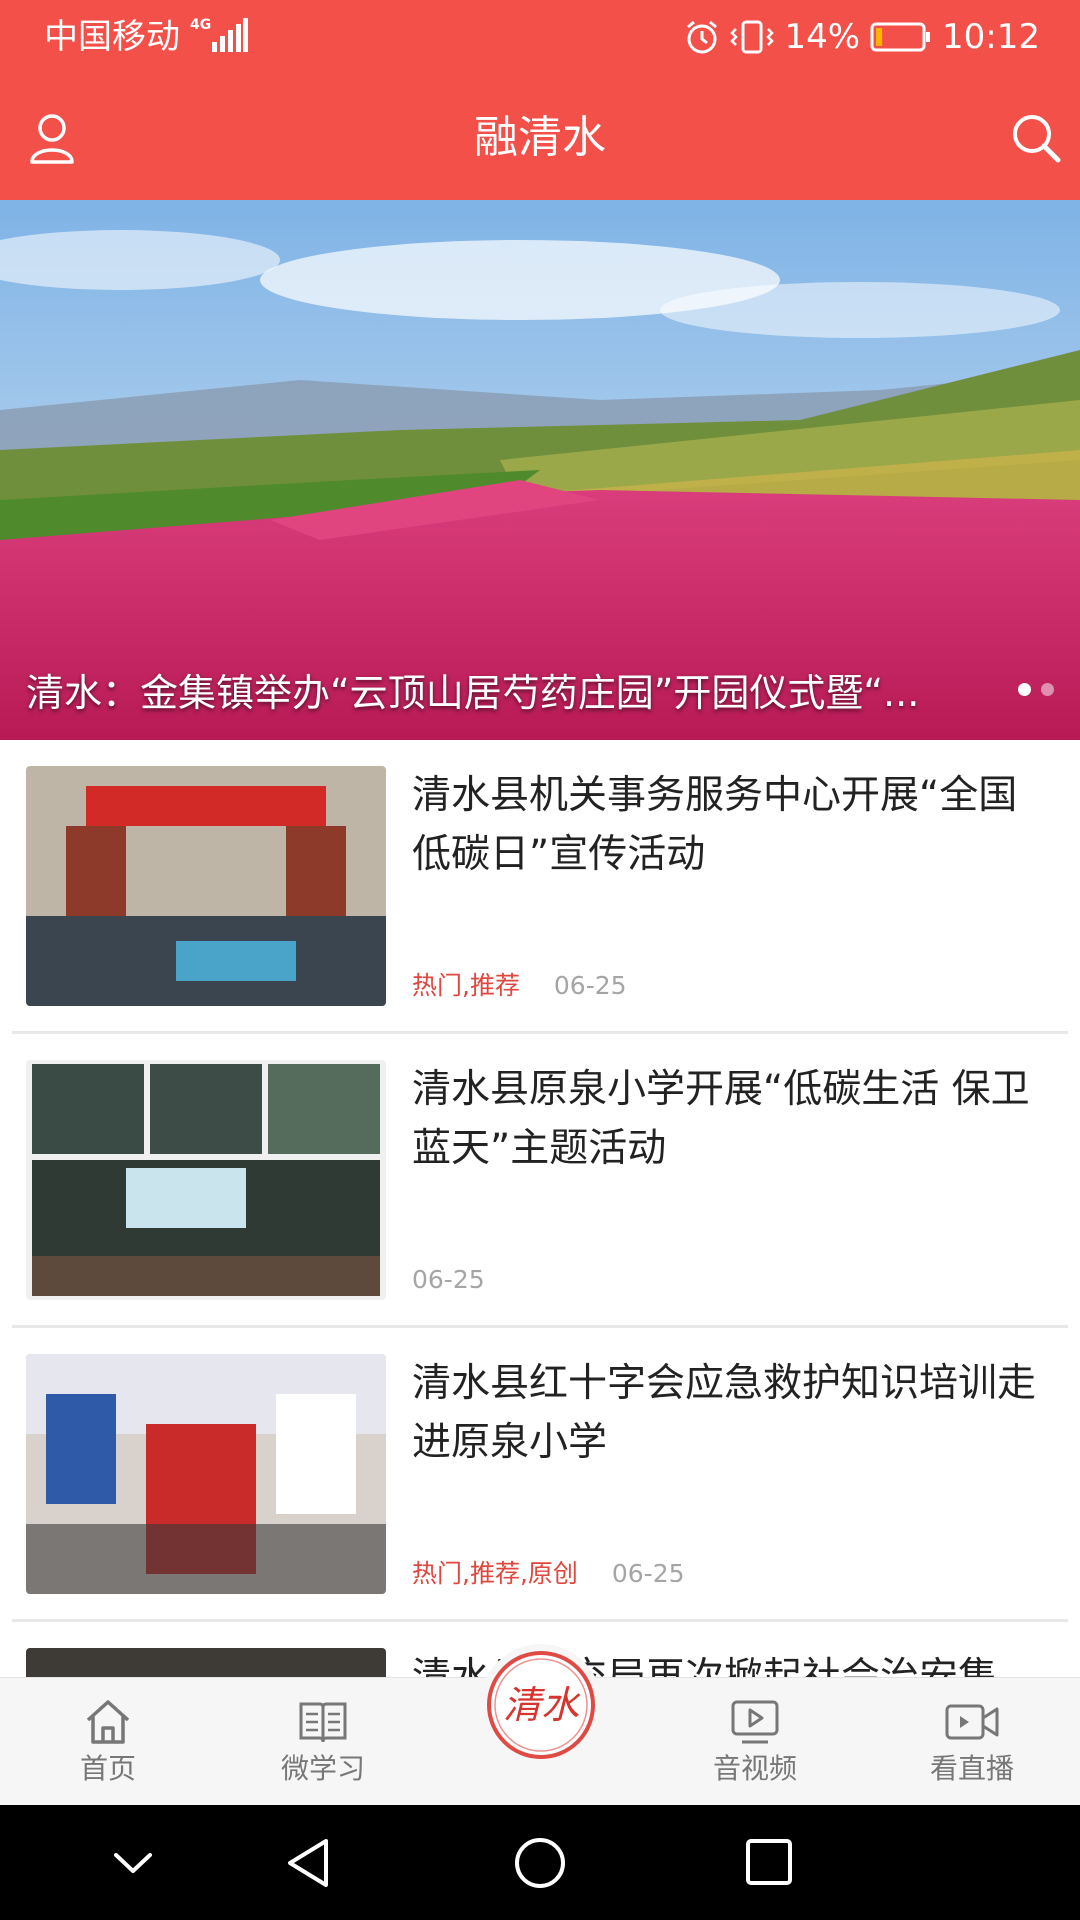  I want to click on news-meta: 06-25, so click(448, 1280).